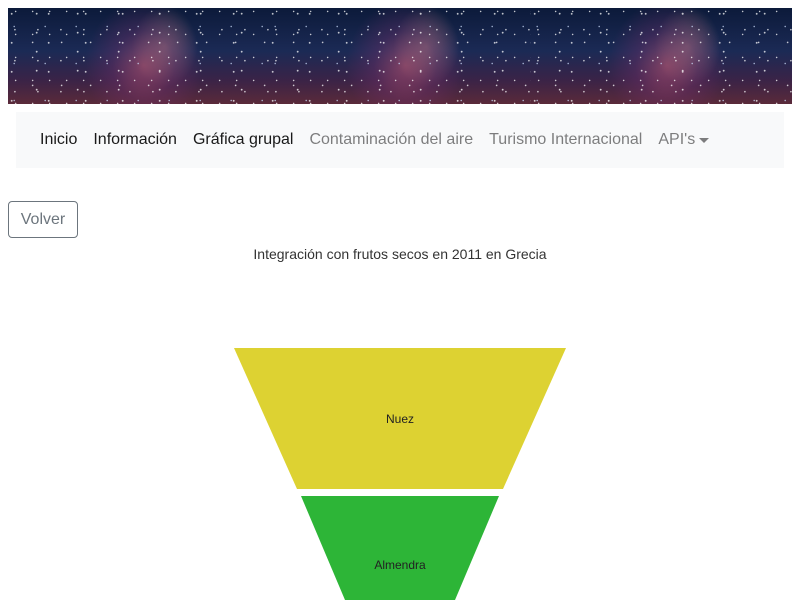 The height and width of the screenshot is (600, 800). I want to click on funnel-segment-almendra, so click(400, 548).